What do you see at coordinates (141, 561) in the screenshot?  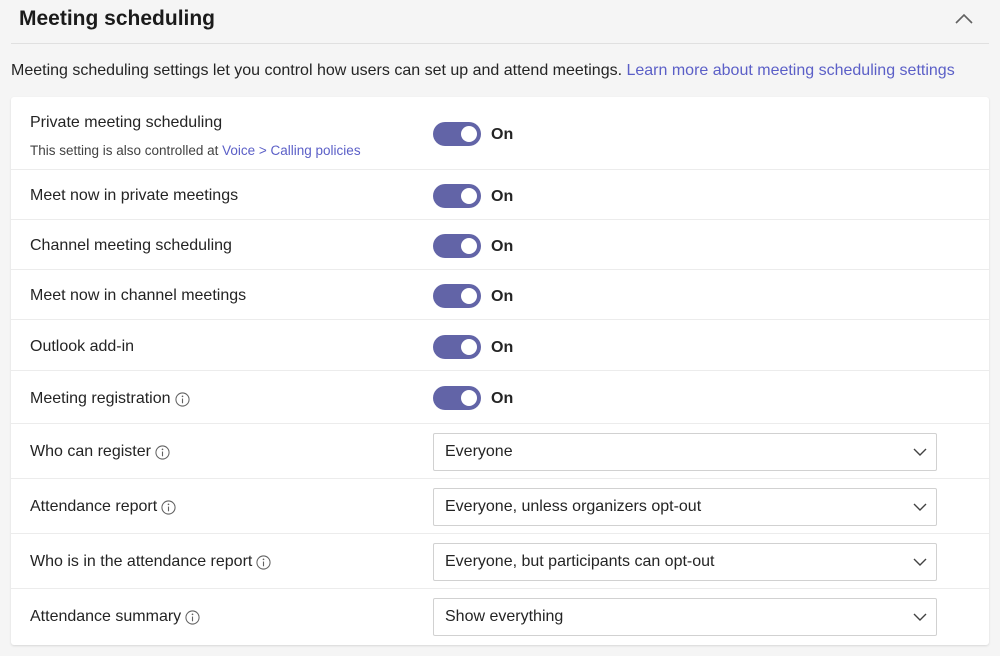 I see `setting-label: Who is in the attendance report` at bounding box center [141, 561].